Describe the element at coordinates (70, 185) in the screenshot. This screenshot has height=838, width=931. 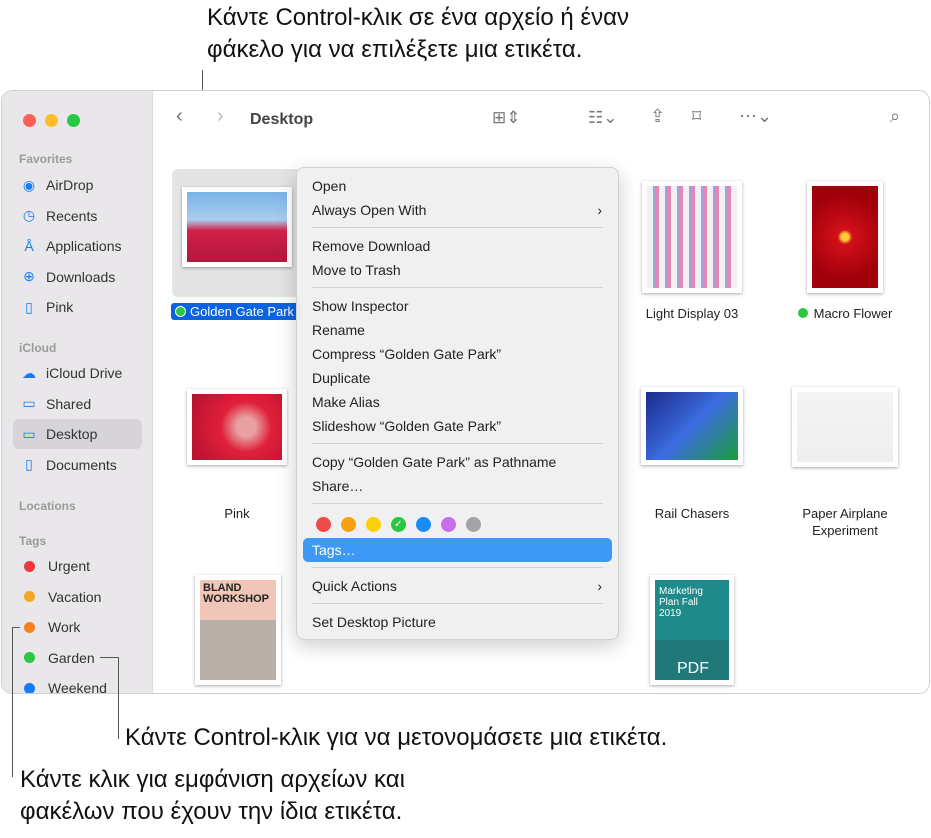
I see `sidebar-item-label: AirDrop` at that location.